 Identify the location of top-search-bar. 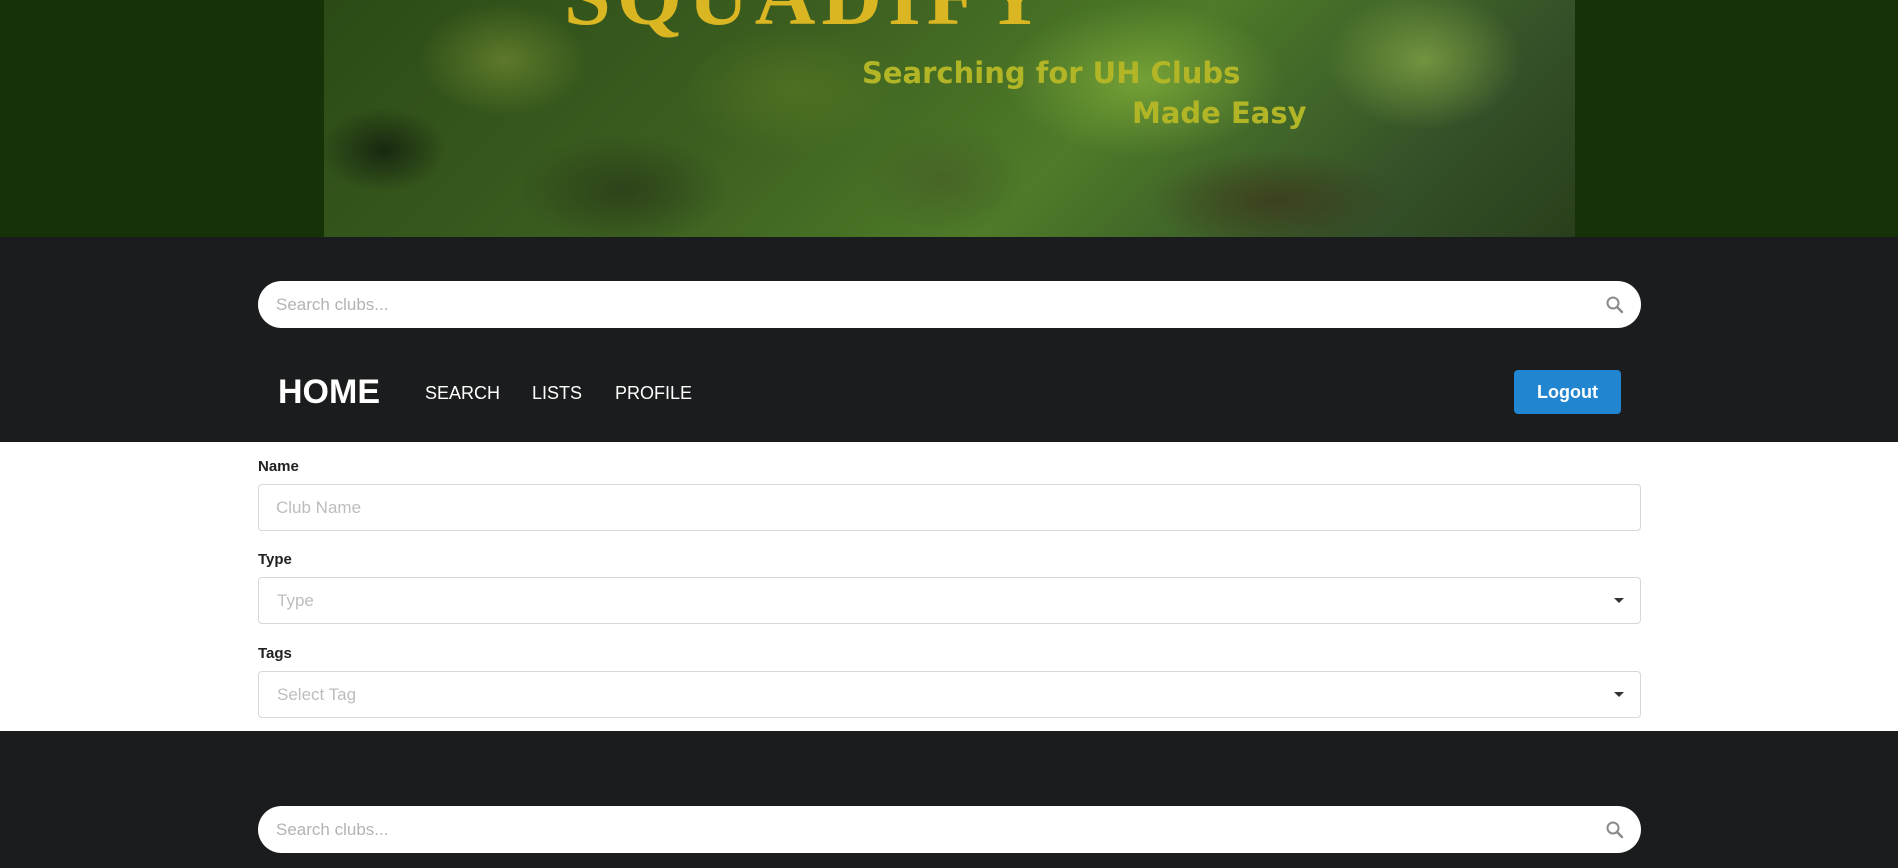
(949, 304).